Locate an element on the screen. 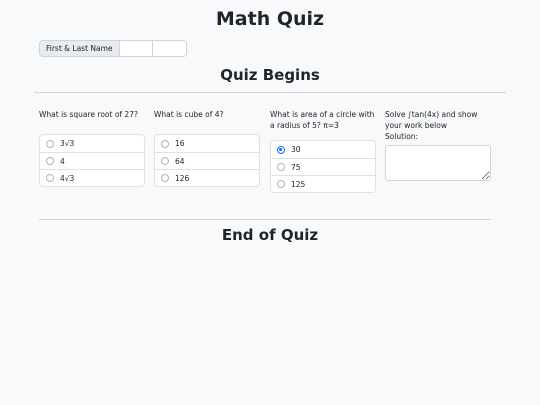  question-1-option-2: 4 is located at coordinates (92, 160).